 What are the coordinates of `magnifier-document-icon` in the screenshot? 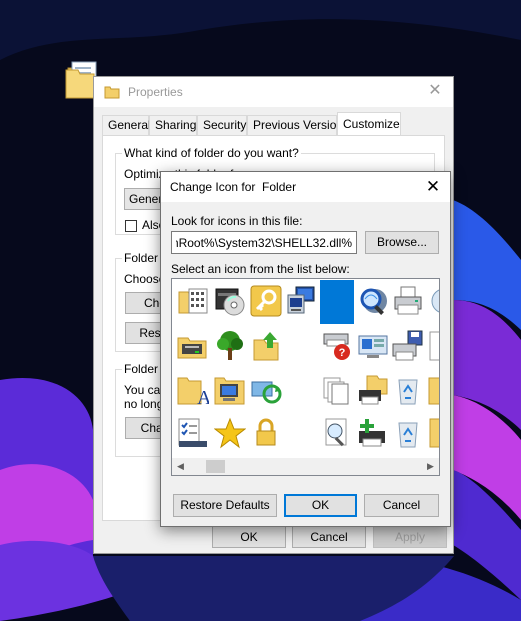 It's located at (336, 433).